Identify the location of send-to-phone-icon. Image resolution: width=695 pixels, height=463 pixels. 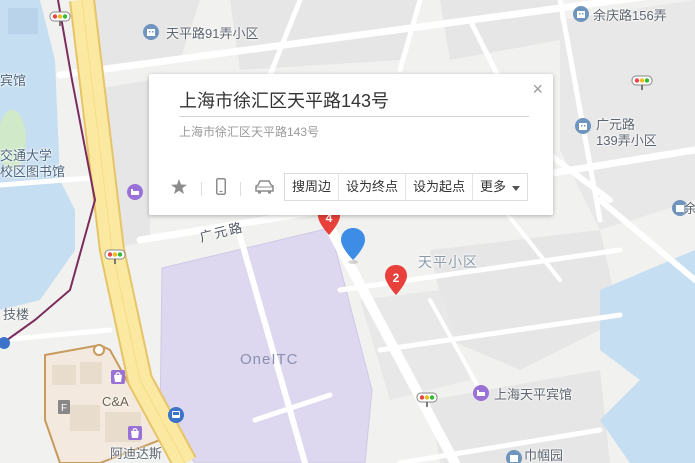
(221, 189).